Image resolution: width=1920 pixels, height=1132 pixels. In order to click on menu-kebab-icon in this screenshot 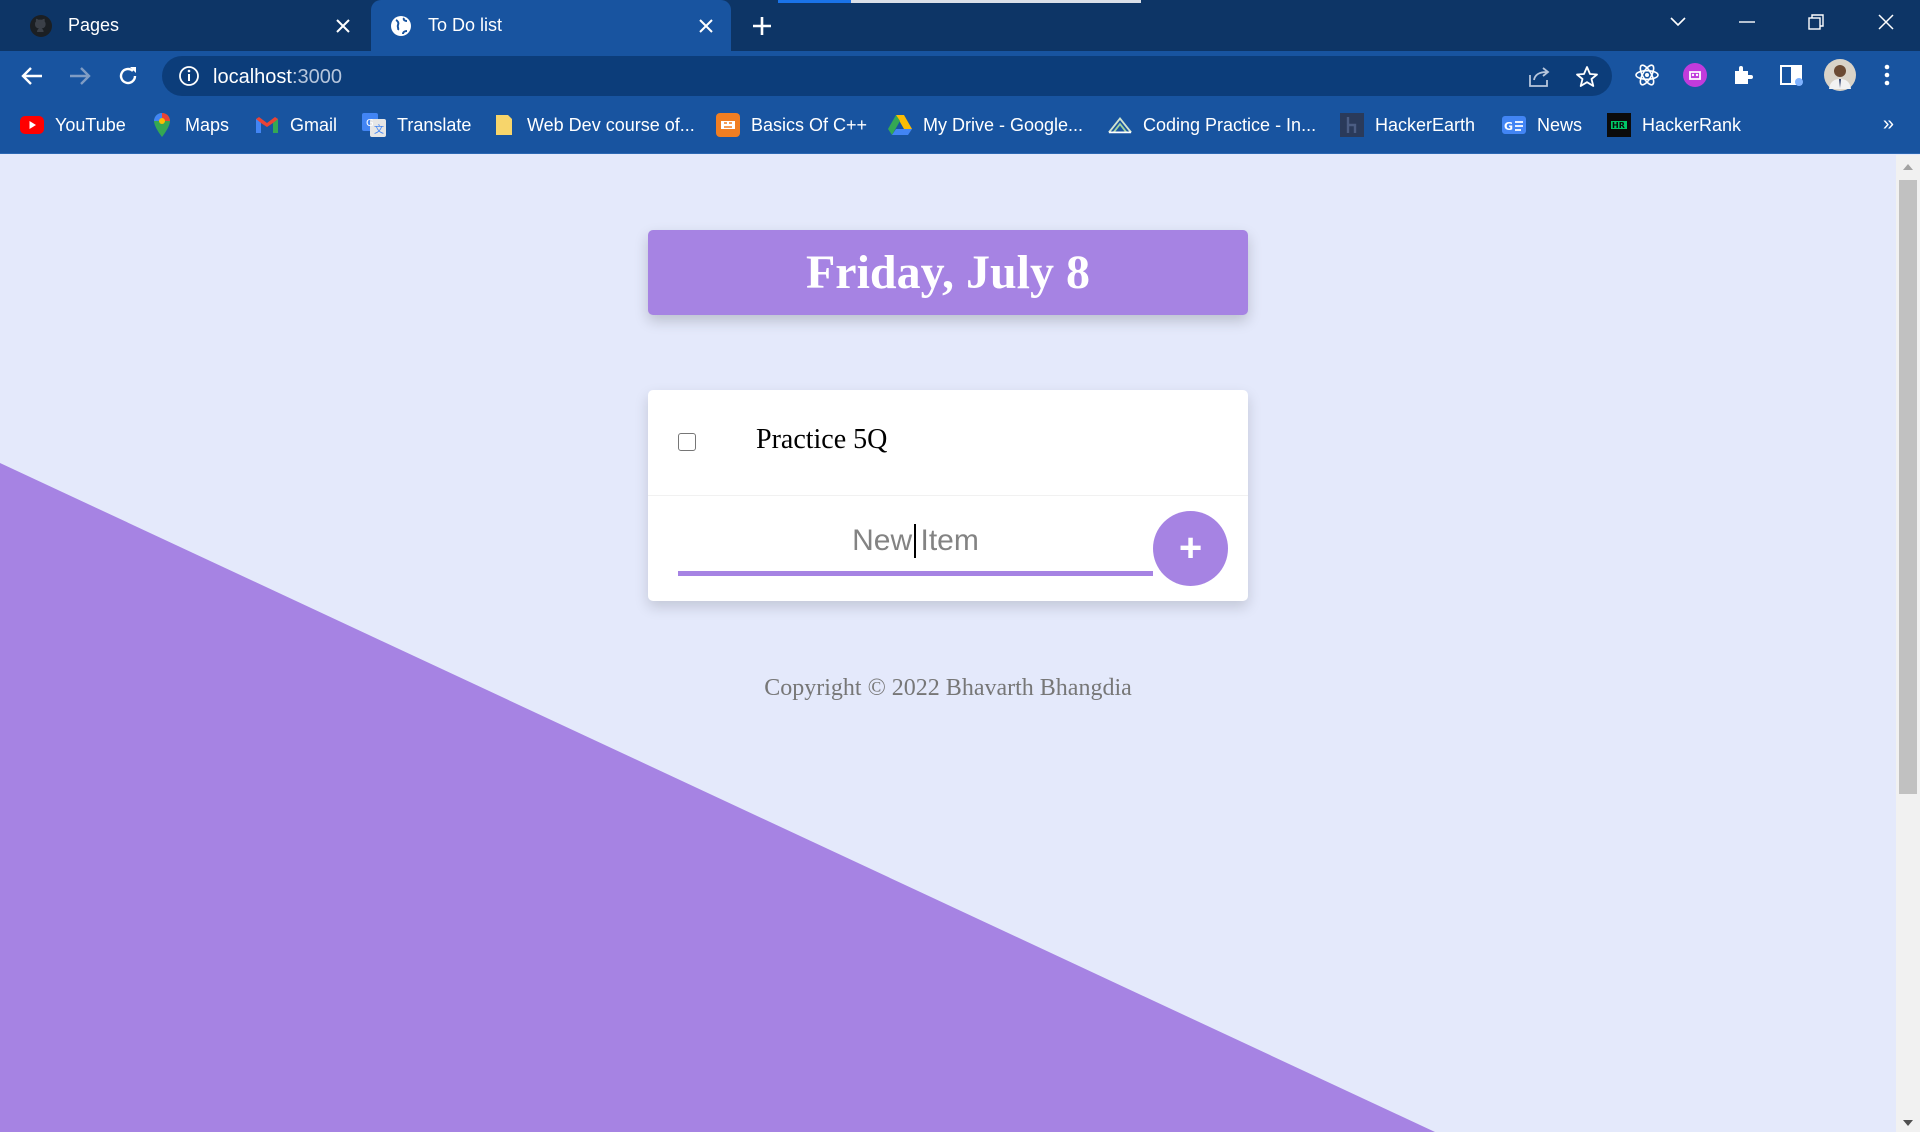, I will do `click(1887, 75)`.